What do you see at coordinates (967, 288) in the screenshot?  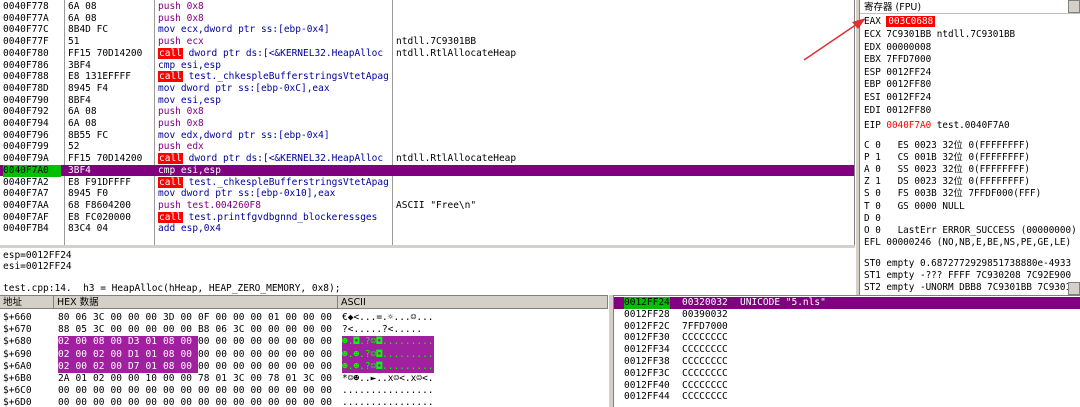 I see `fpu-register: ST2 empty -UNORM DBB8 7C9301BB 7C9301` at bounding box center [967, 288].